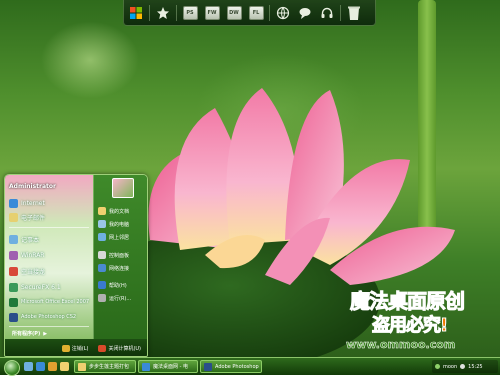 The width and height of the screenshot is (500, 376). Describe the element at coordinates (401, 345) in the screenshot. I see `watermark-url: www.ommoo.com` at that location.